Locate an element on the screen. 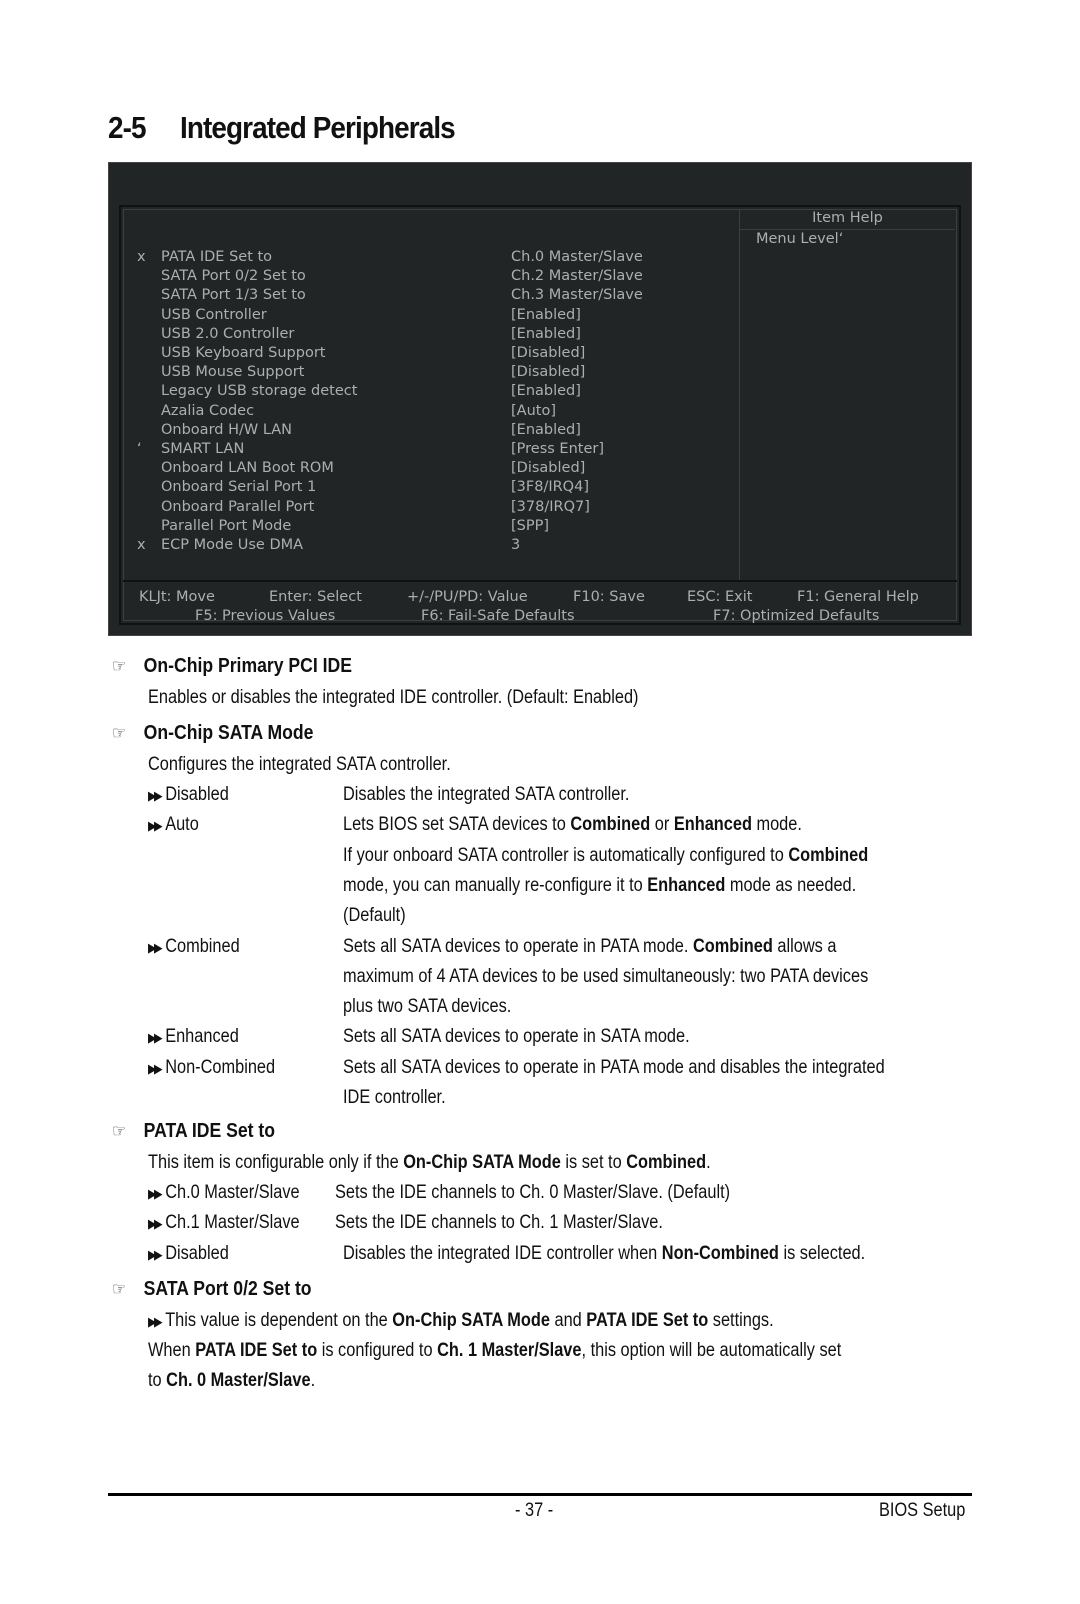 The width and height of the screenshot is (1080, 1604). option-name: ▶▶ Non-Combined is located at coordinates (211, 1068).